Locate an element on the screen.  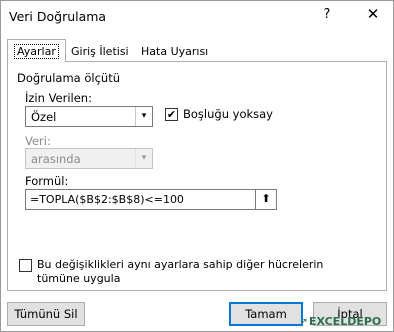
exceldepo-watermark: ➚EXCELDEPO is located at coordinates (346, 323).